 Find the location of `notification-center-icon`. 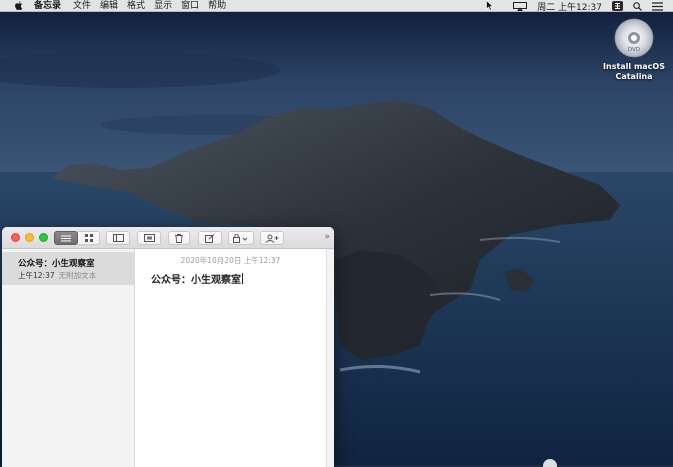

notification-center-icon is located at coordinates (657, 6).